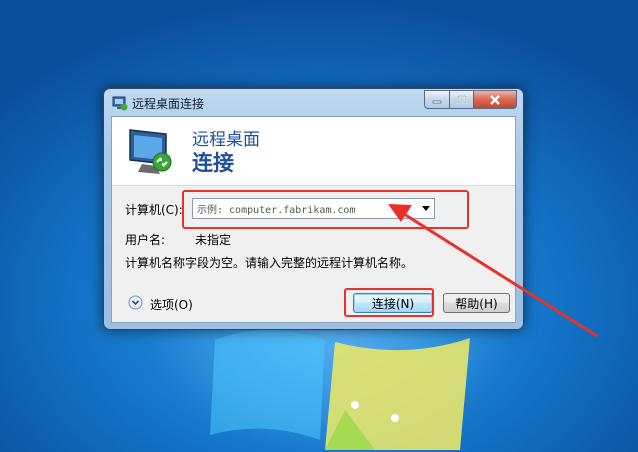 This screenshot has width=638, height=452. What do you see at coordinates (400, 213) in the screenshot?
I see `annotation-arrowhead` at bounding box center [400, 213].